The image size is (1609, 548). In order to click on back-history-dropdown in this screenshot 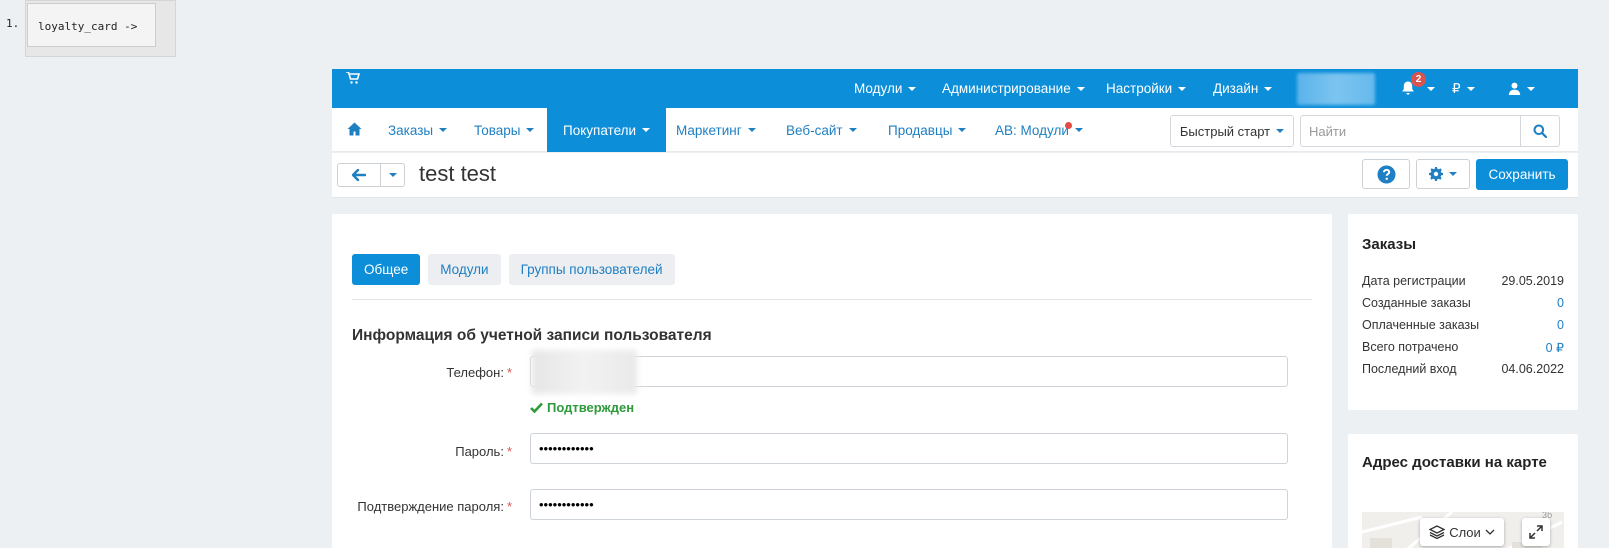, I will do `click(392, 175)`.